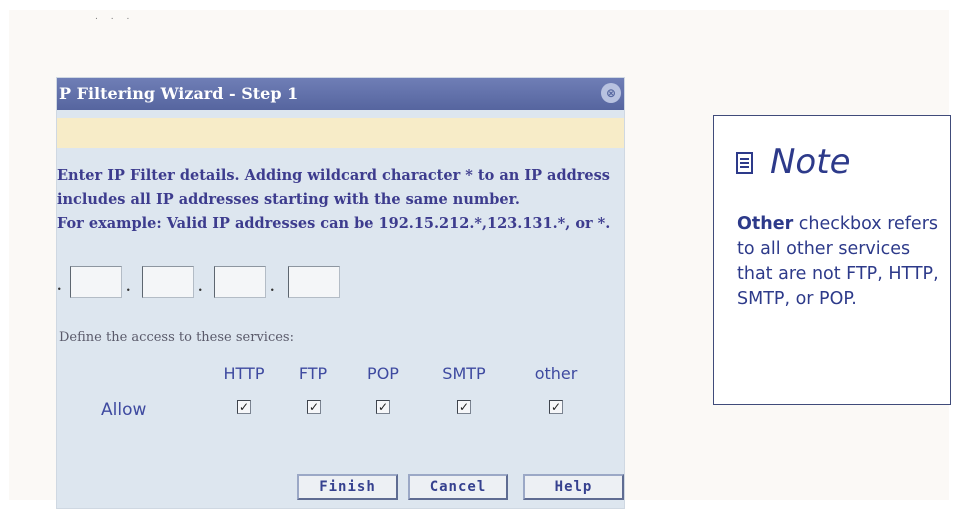  I want to click on service-header-smtp: SMTP, so click(464, 373).